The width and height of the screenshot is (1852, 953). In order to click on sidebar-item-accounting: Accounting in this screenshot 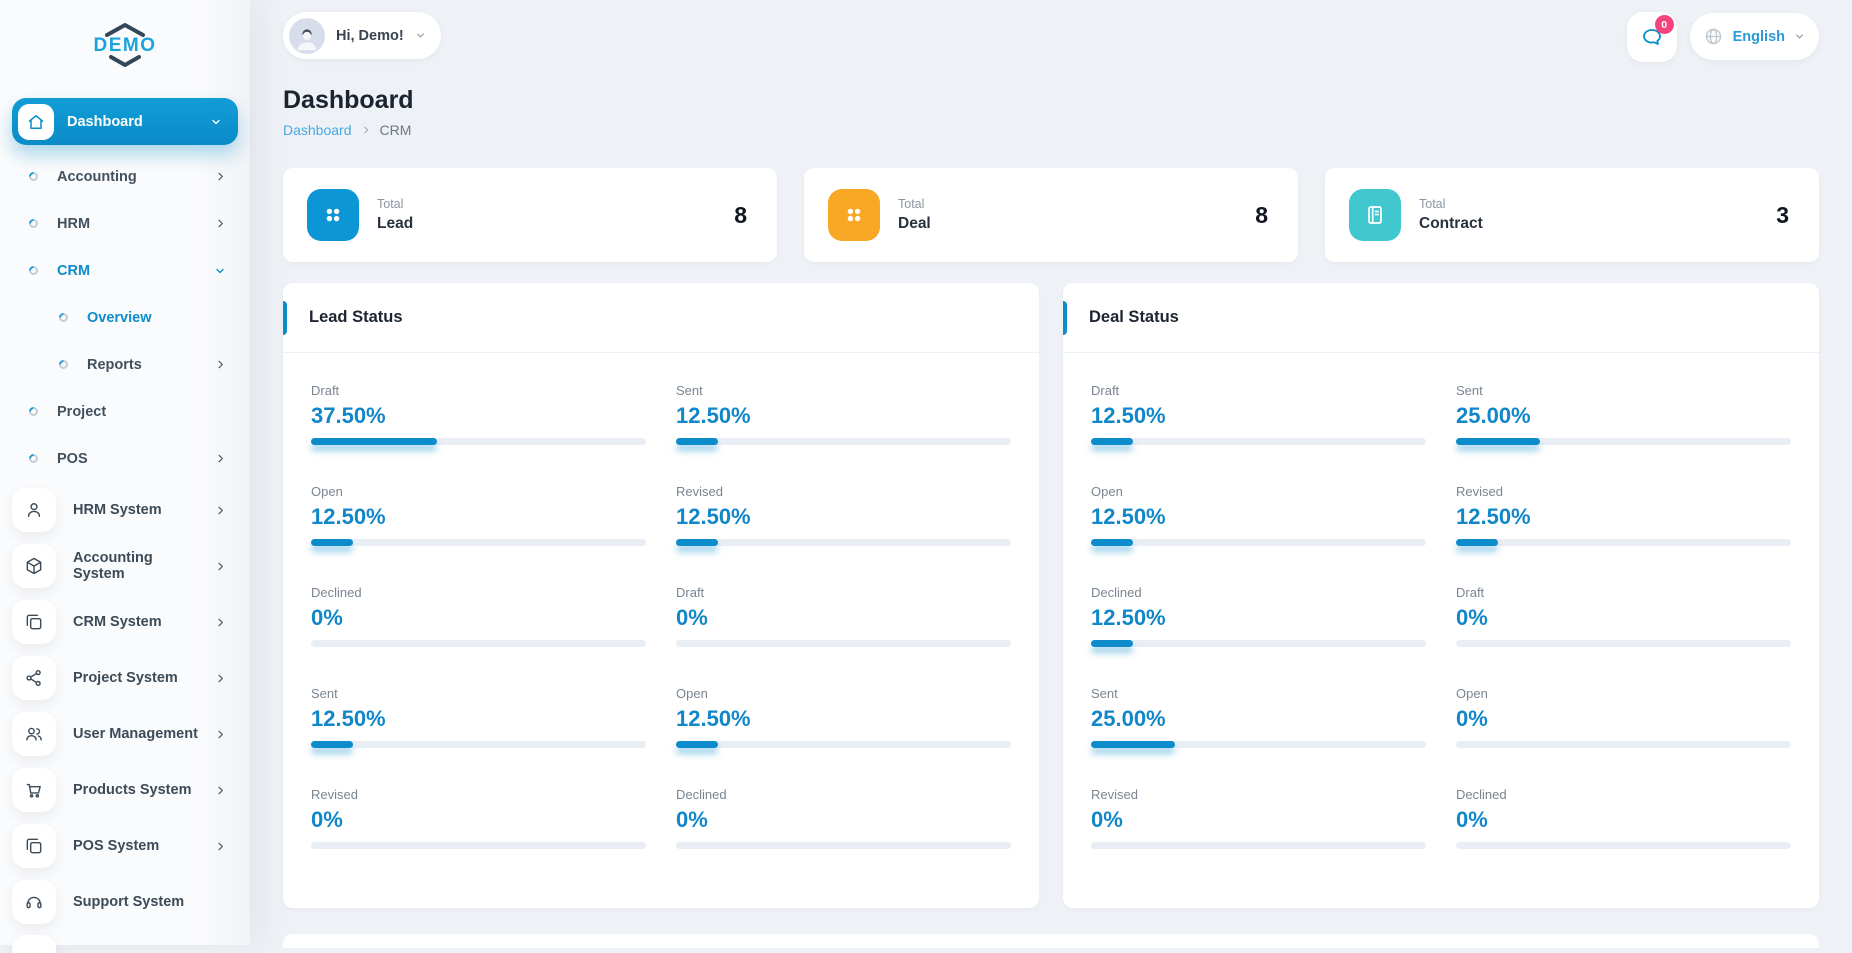, I will do `click(125, 176)`.